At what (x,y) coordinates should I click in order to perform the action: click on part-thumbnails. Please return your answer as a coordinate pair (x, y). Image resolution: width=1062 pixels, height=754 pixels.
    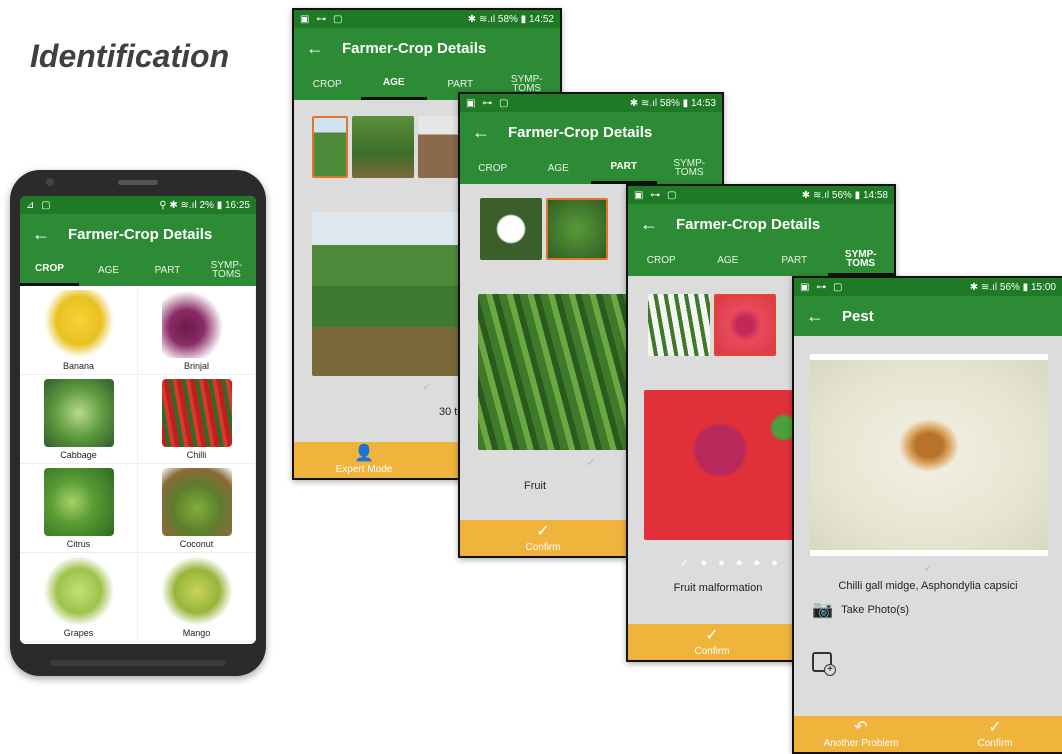
    Looking at the image, I should click on (544, 229).